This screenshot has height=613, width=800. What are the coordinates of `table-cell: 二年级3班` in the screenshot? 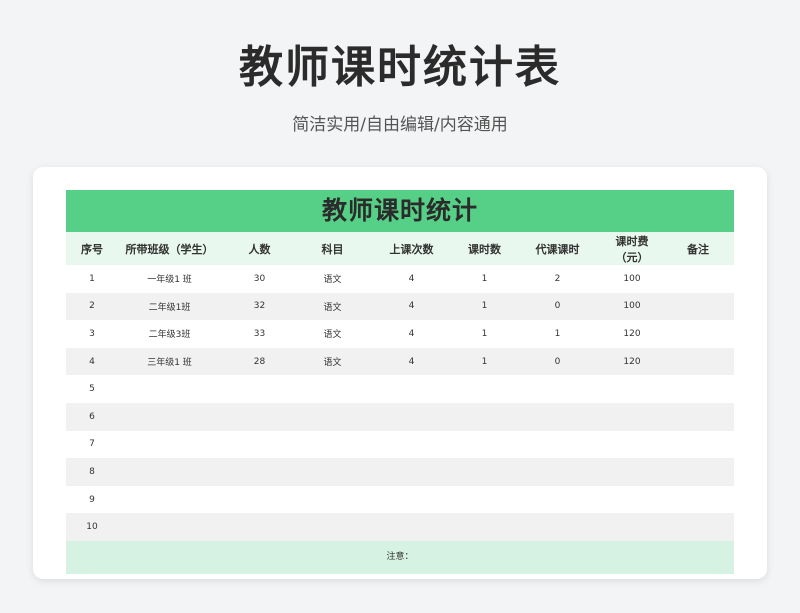 It's located at (169, 334).